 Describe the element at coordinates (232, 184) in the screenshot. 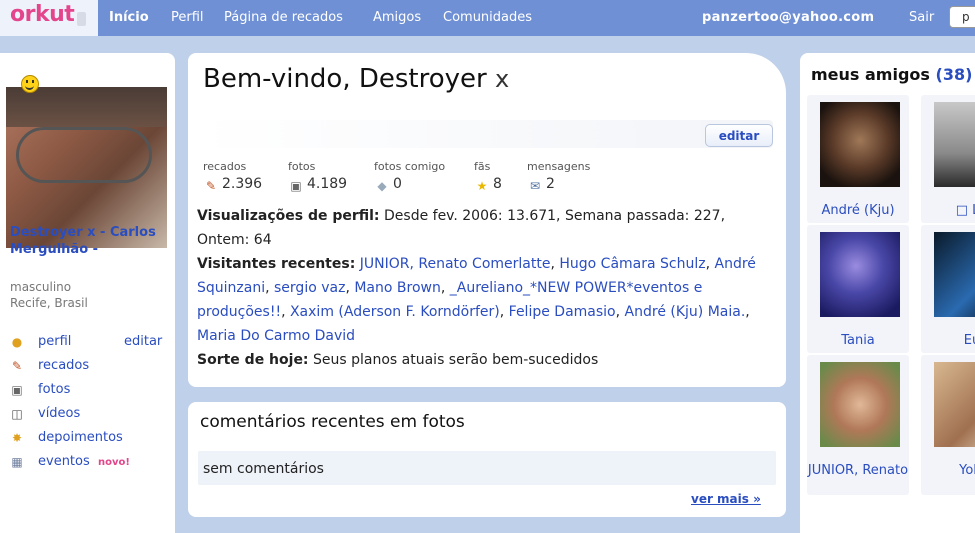

I see `stat-value: ✎ 2.396` at that location.